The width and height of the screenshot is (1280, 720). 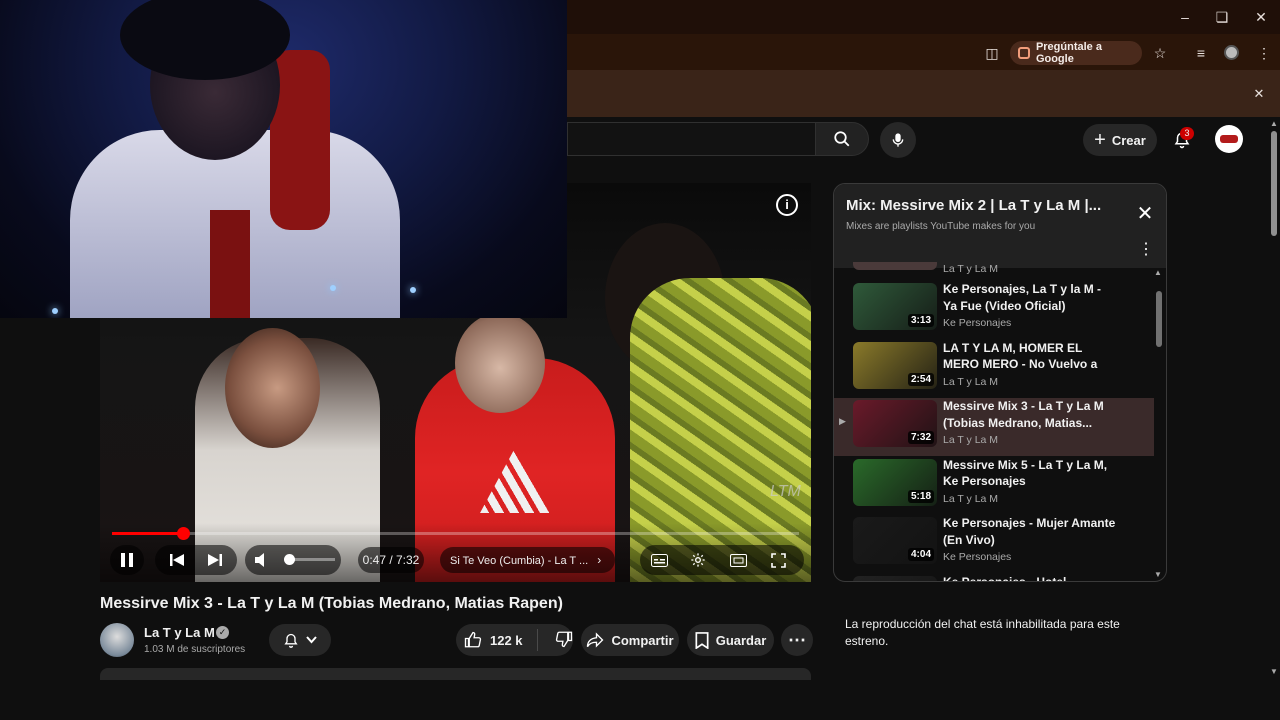 What do you see at coordinates (1160, 53) in the screenshot?
I see `star-icon: ☆` at bounding box center [1160, 53].